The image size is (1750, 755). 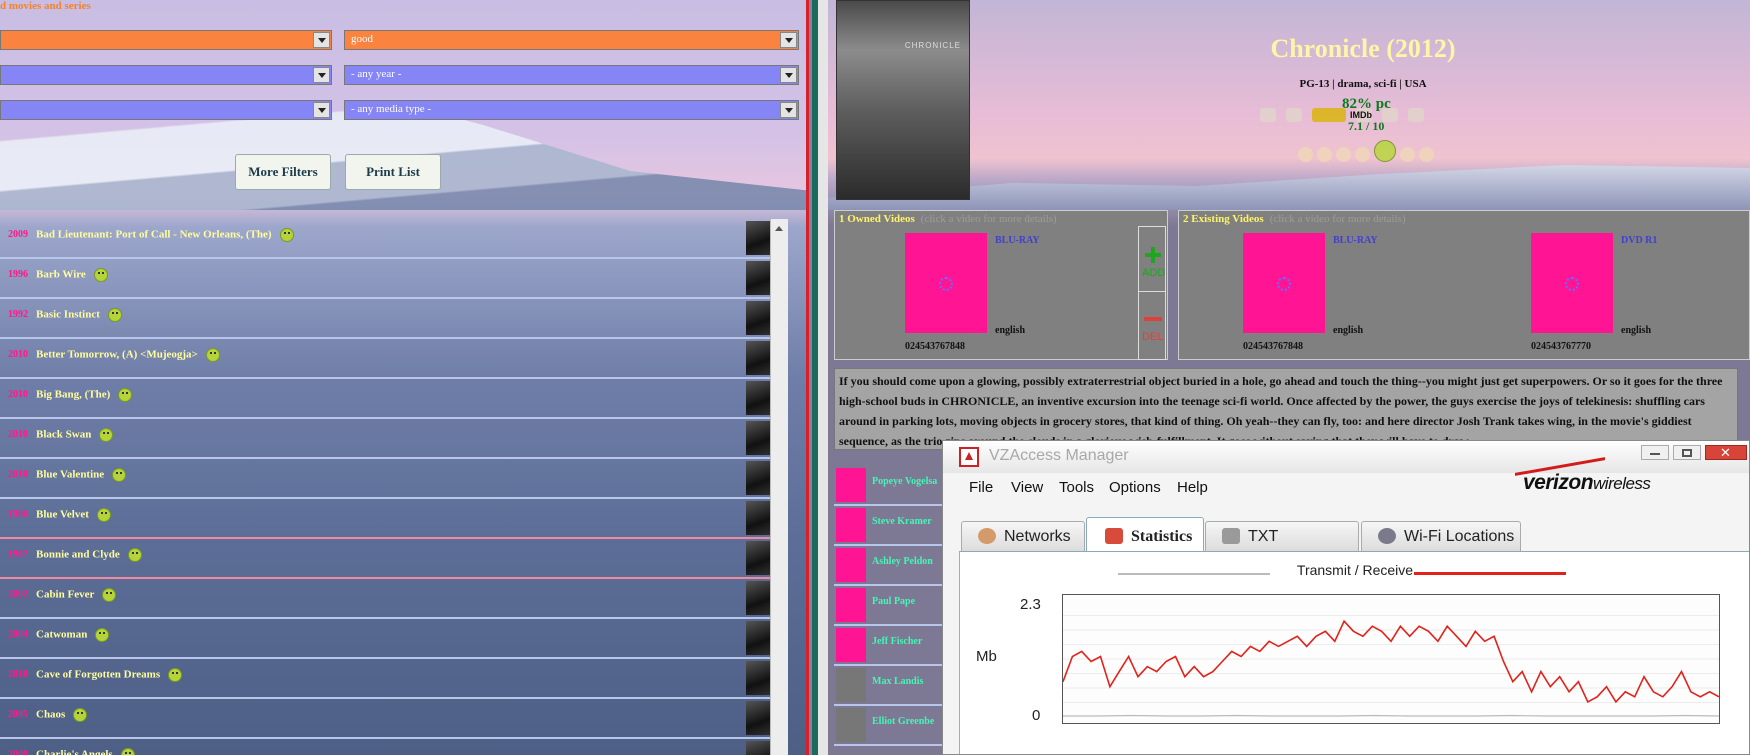 I want to click on cast-name: Paul Pape, so click(x=893, y=601).